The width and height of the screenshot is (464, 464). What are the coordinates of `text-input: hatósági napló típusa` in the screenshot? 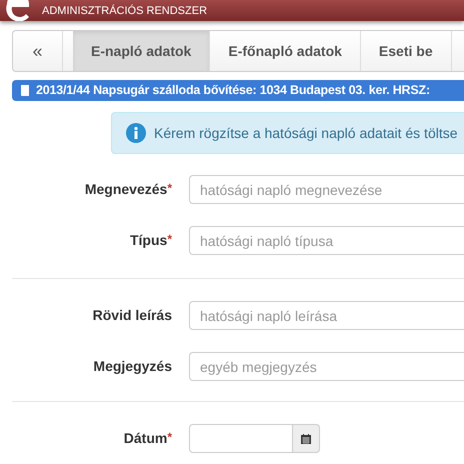 It's located at (326, 240).